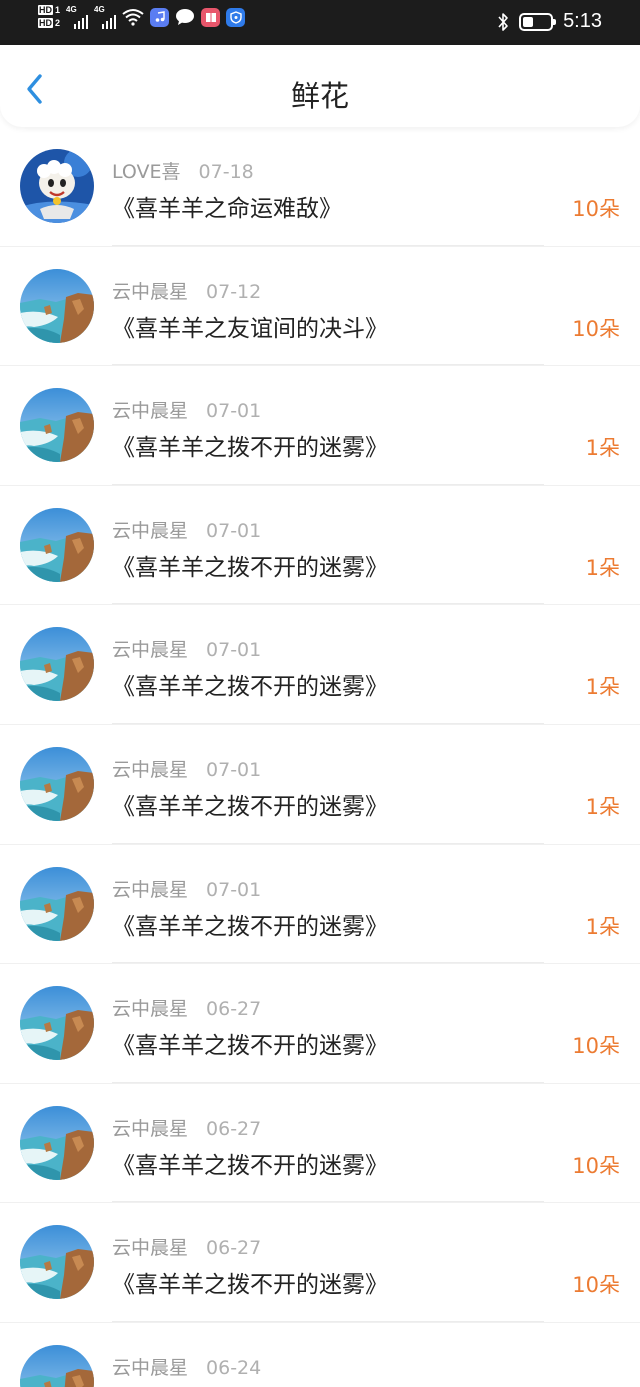  What do you see at coordinates (146, 172) in the screenshot?
I see `user-name: LOVE喜` at bounding box center [146, 172].